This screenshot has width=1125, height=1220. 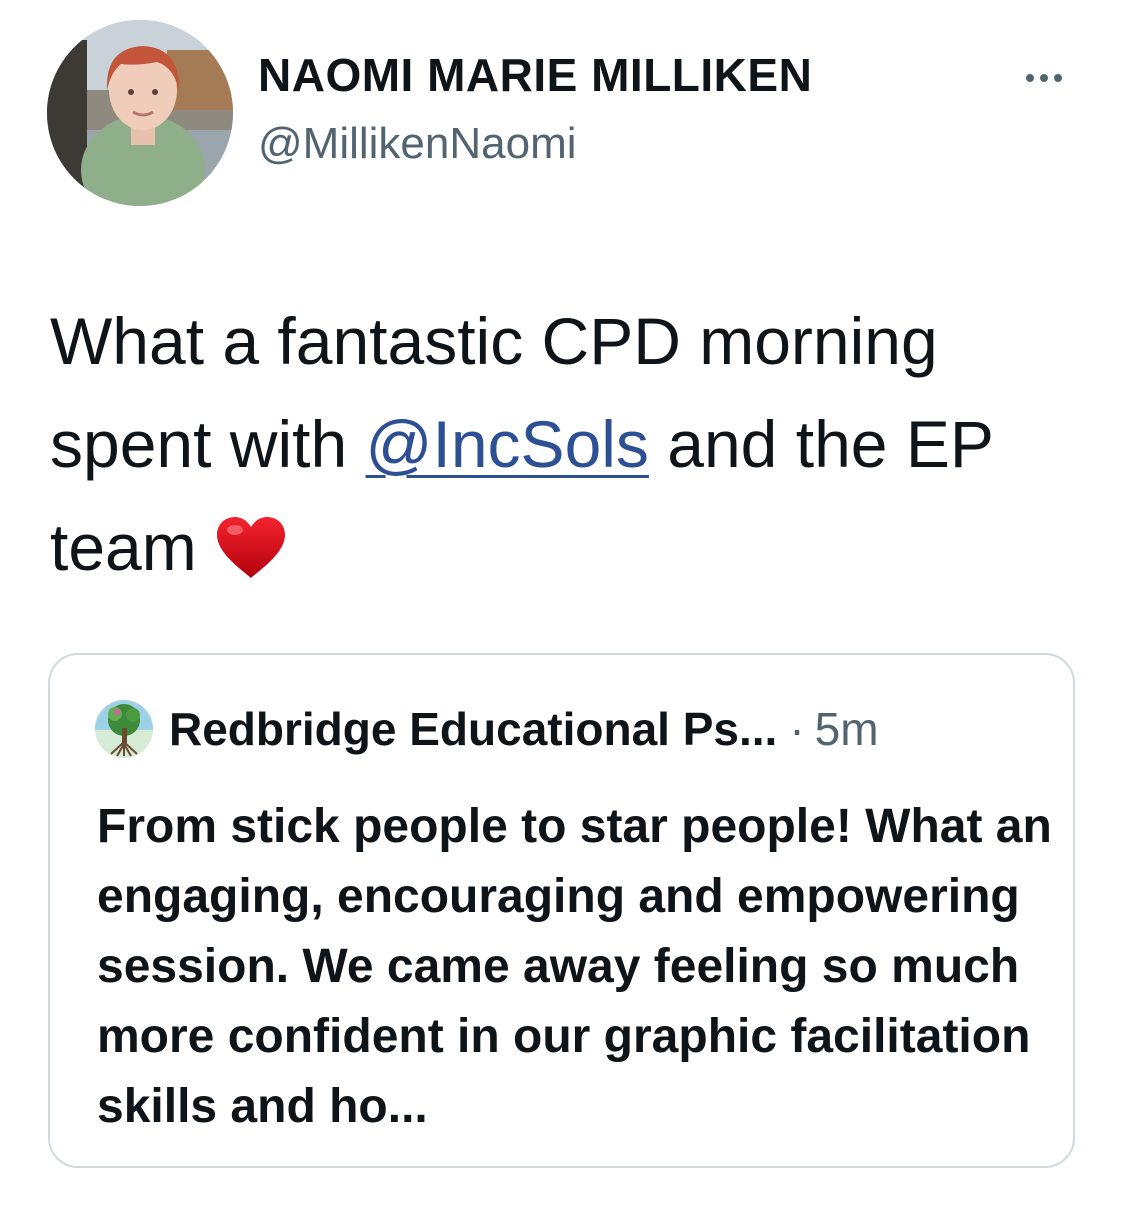 I want to click on author-avatar, so click(x=140, y=113).